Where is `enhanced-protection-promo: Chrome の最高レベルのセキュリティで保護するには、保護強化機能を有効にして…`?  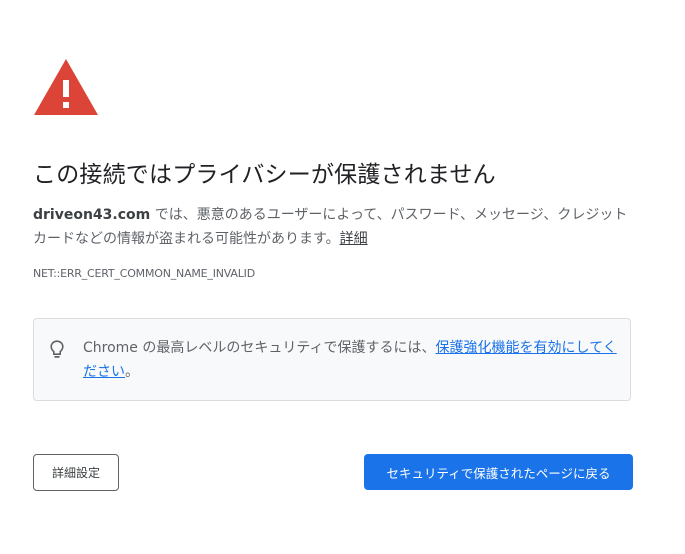
enhanced-protection-promo: Chrome の最高レベルのセキュリティで保護するには、保護強化機能を有効にして… is located at coordinates (332, 359).